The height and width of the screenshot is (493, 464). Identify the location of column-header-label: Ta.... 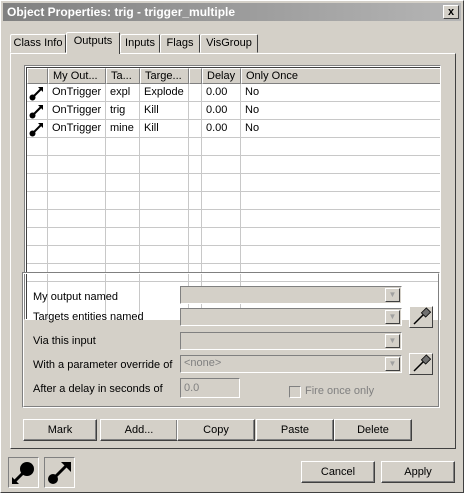
(121, 76).